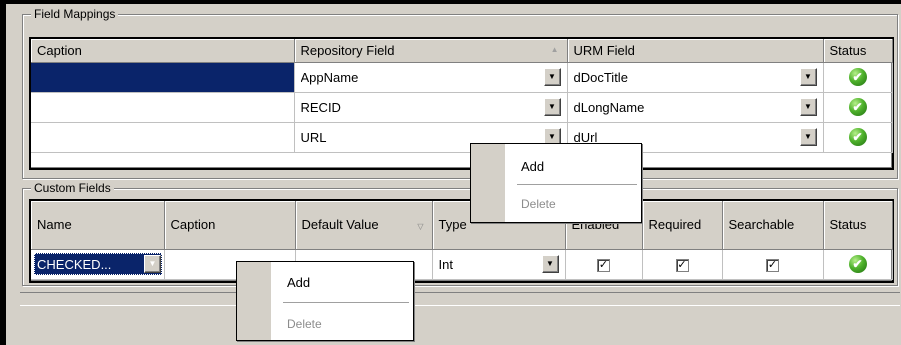  What do you see at coordinates (609, 107) in the screenshot?
I see `urm-field-value: dLongName` at bounding box center [609, 107].